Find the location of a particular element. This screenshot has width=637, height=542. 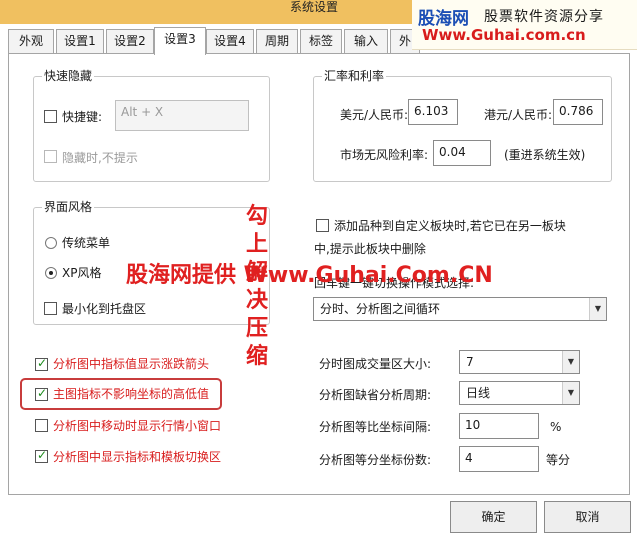

ok-button: 确定 is located at coordinates (493, 517).